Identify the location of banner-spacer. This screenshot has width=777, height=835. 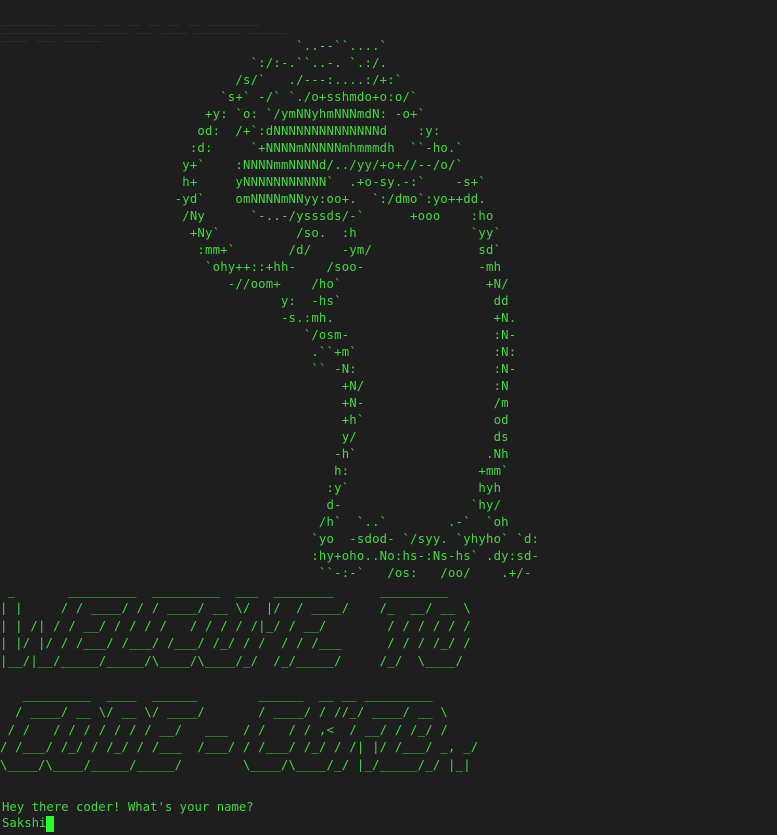
(239, 678).